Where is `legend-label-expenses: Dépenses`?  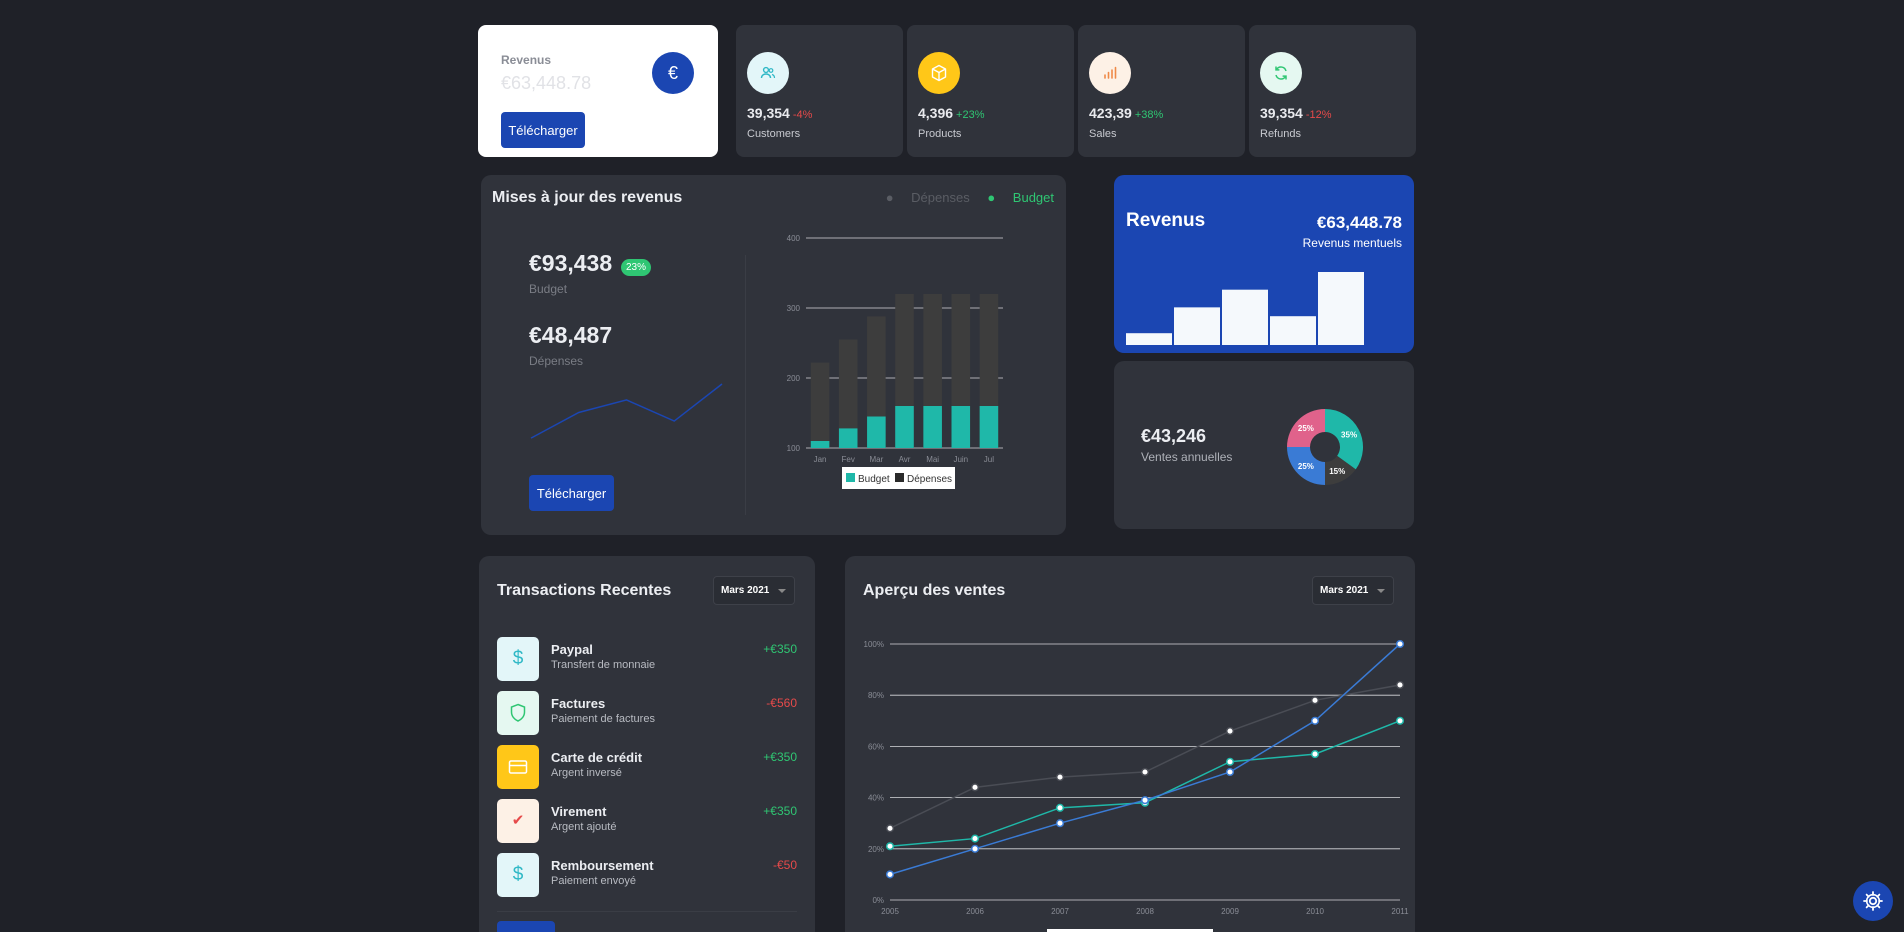 legend-label-expenses: Dépenses is located at coordinates (929, 479).